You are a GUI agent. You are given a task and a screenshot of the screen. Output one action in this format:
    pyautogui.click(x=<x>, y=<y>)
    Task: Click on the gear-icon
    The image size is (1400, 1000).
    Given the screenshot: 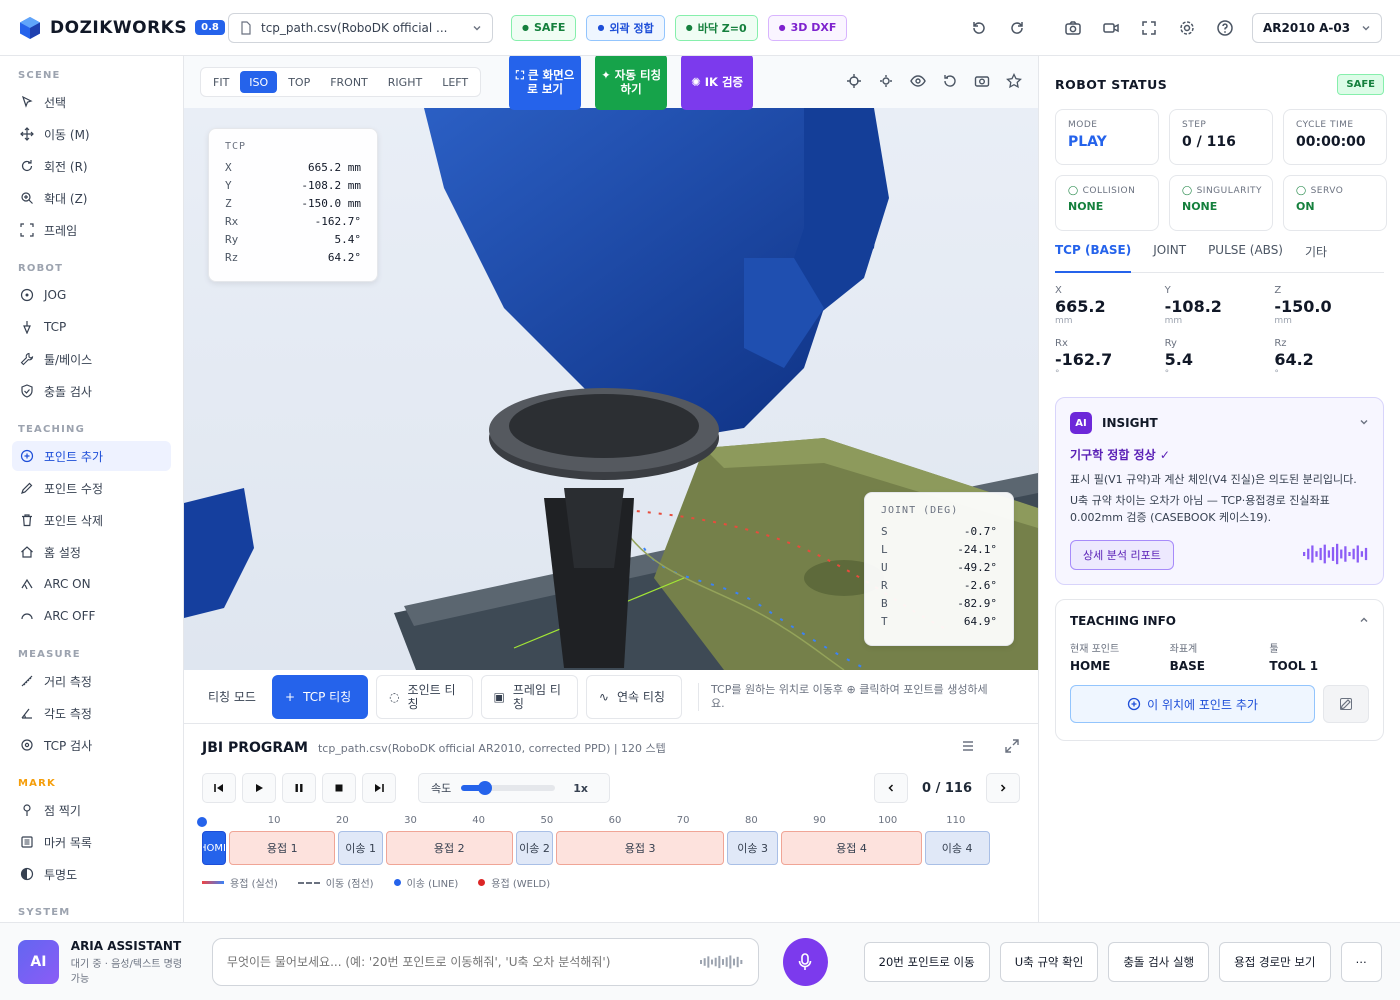 What is the action you would take?
    pyautogui.click(x=1187, y=28)
    